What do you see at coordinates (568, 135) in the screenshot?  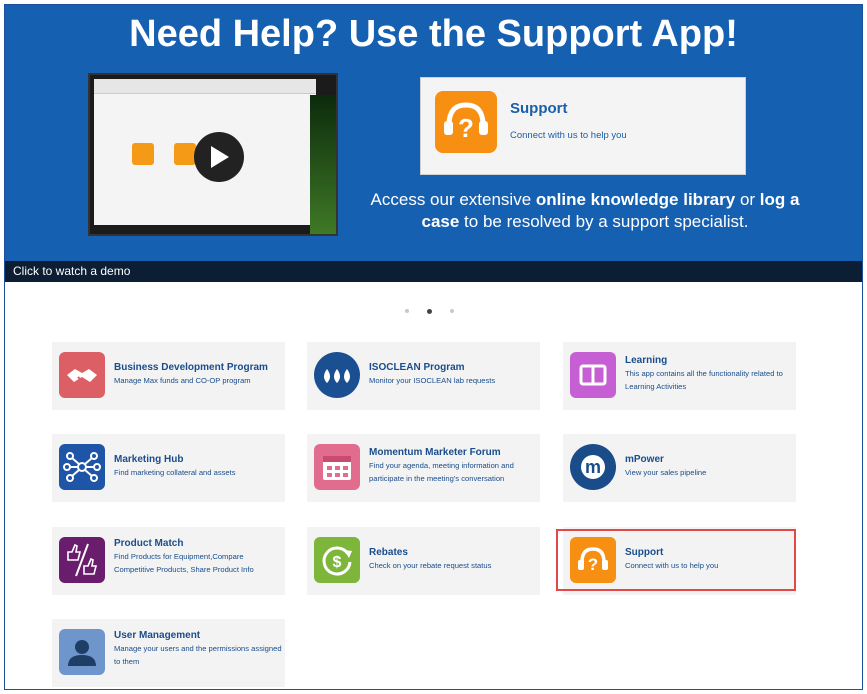 I see `support-card-description: Connect with us to help you` at bounding box center [568, 135].